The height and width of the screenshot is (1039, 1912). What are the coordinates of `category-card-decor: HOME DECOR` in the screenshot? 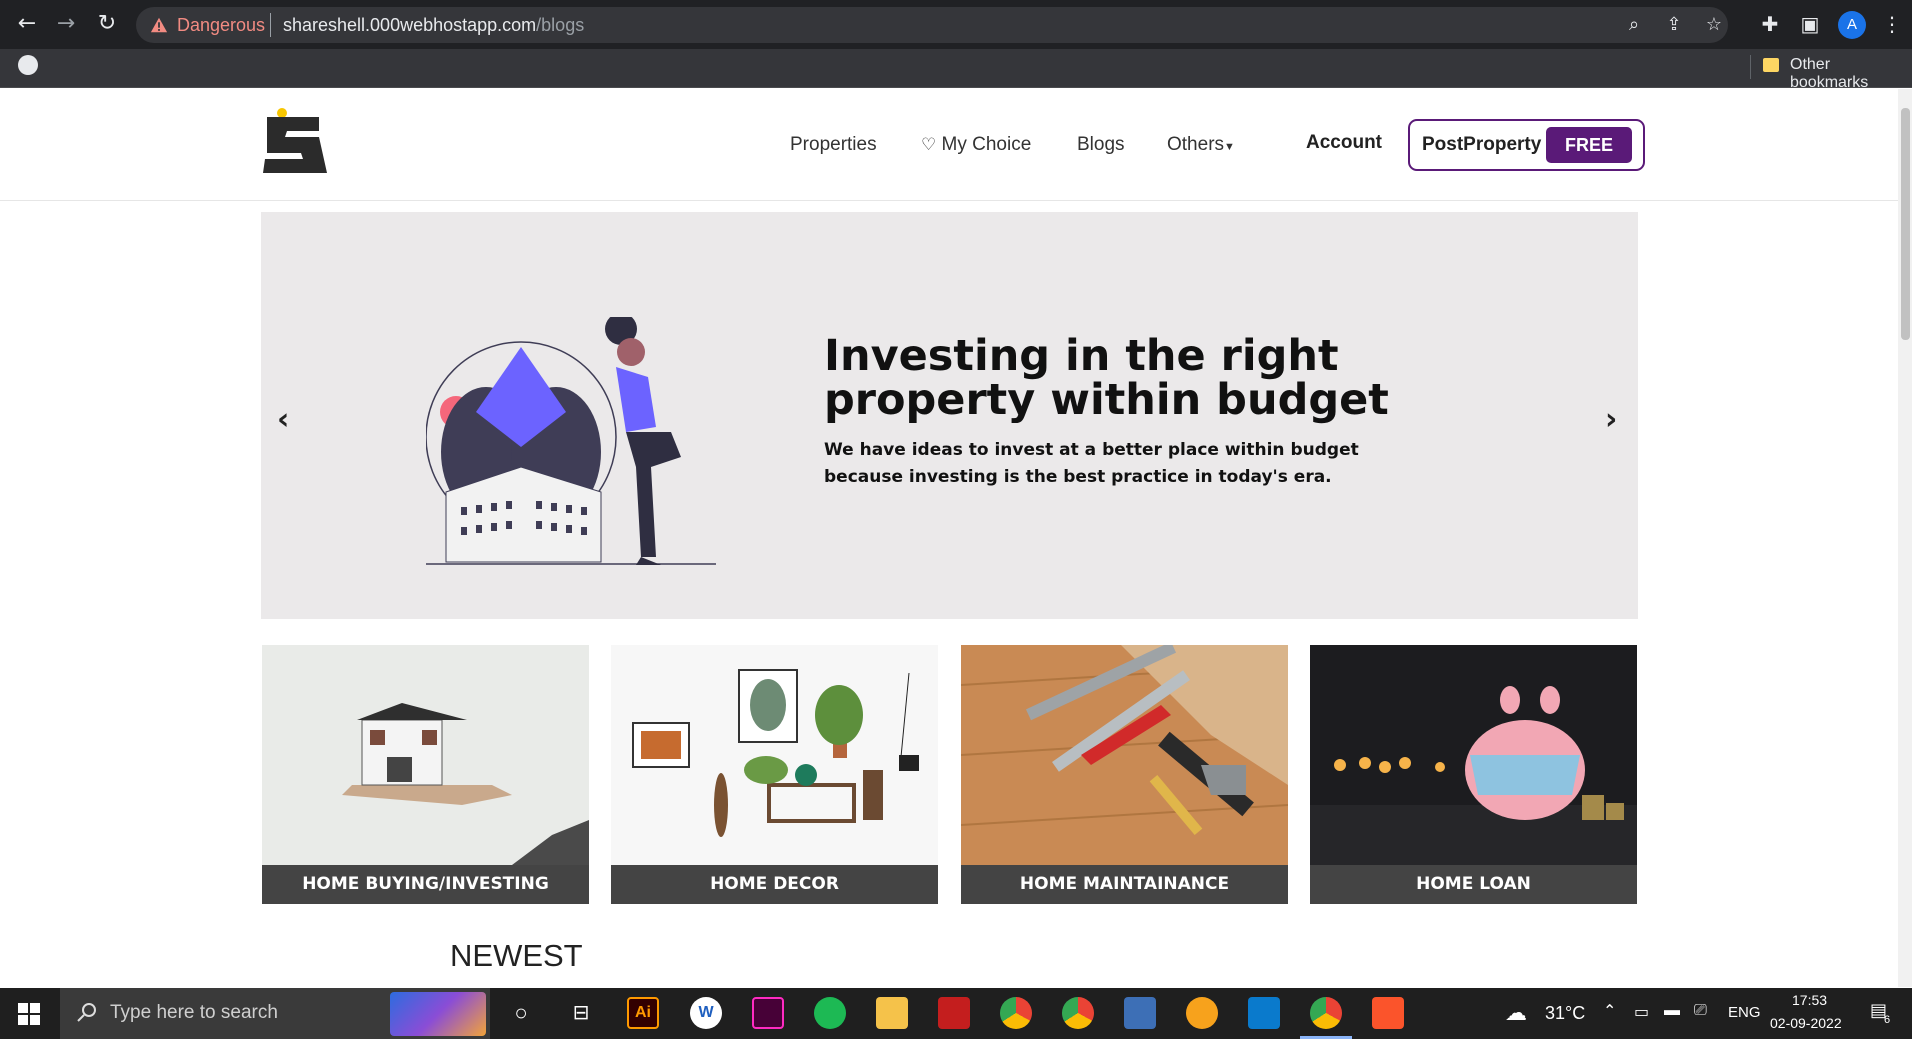 It's located at (774, 774).